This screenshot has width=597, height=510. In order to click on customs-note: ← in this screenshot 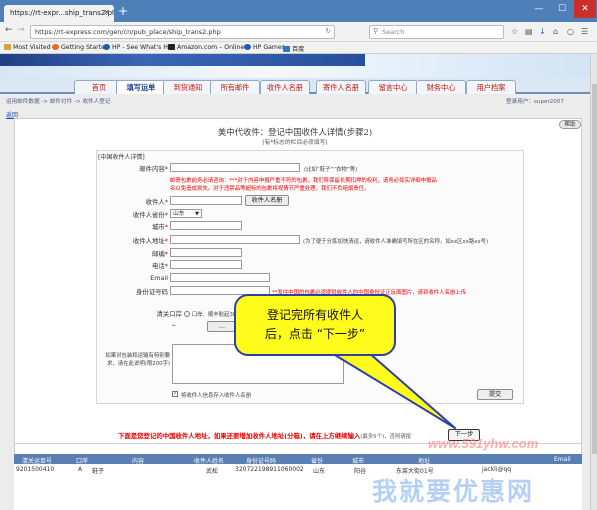, I will do `click(174, 326)`.